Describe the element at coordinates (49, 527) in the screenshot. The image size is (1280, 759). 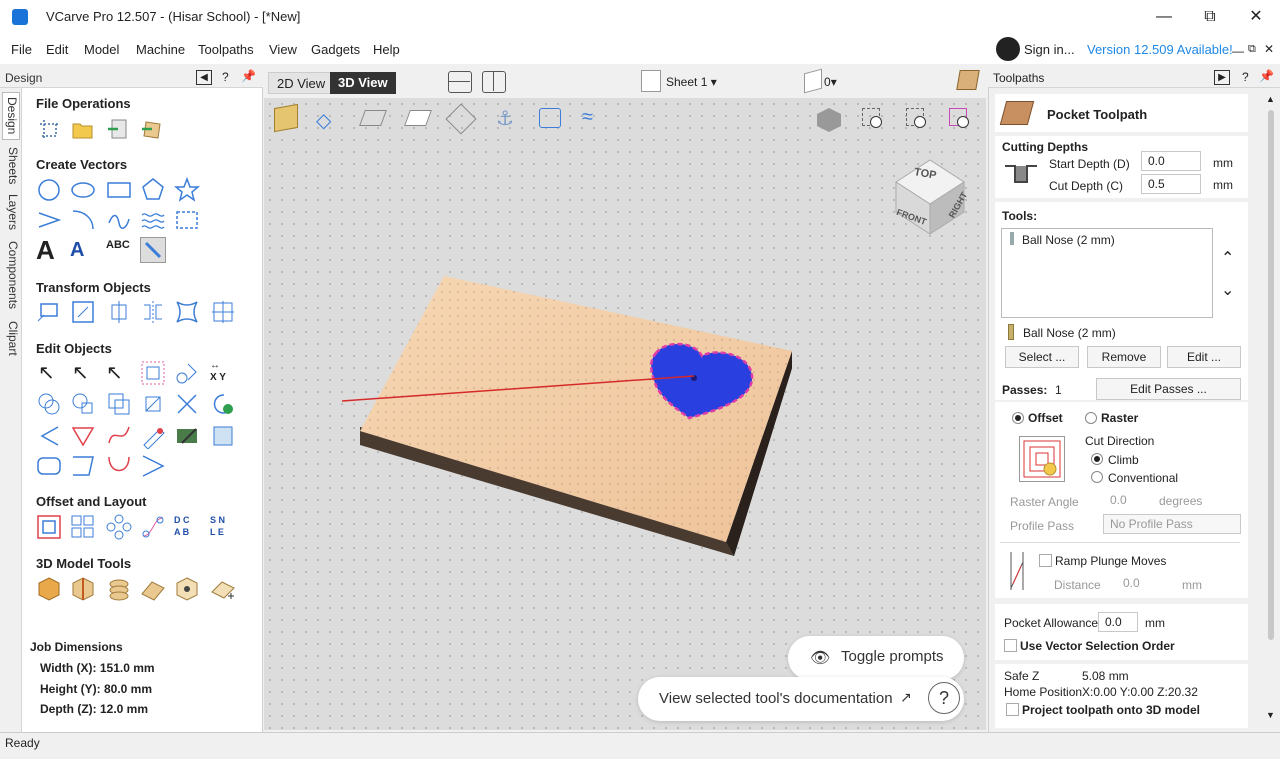
I see `offset-icon` at that location.